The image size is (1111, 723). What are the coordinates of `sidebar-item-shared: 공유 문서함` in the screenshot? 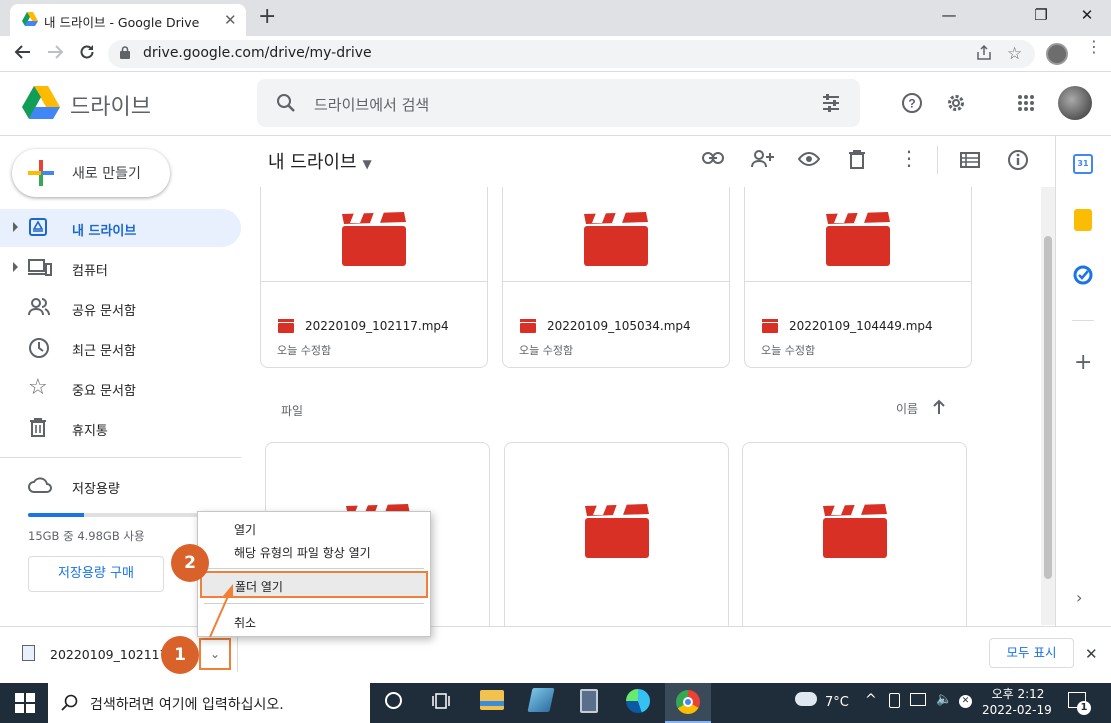 It's located at (120, 308).